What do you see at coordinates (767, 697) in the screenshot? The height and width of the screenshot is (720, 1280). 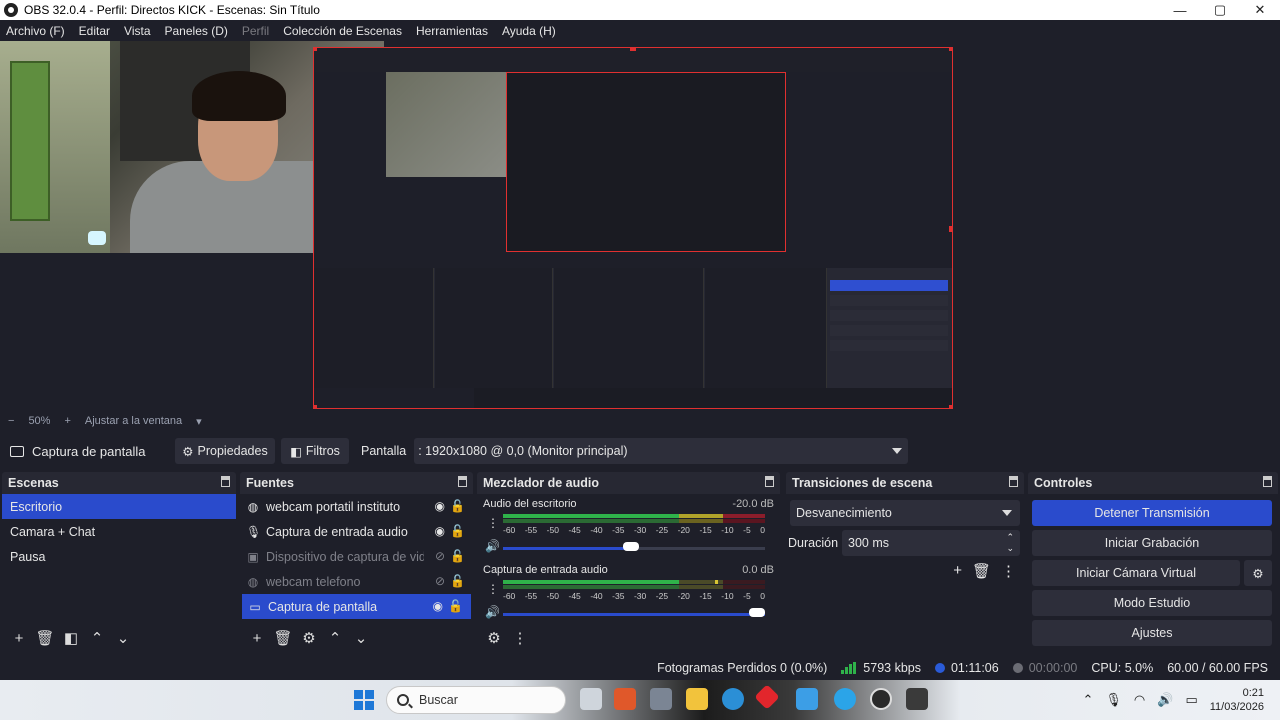 I see `anydesk-icon` at bounding box center [767, 697].